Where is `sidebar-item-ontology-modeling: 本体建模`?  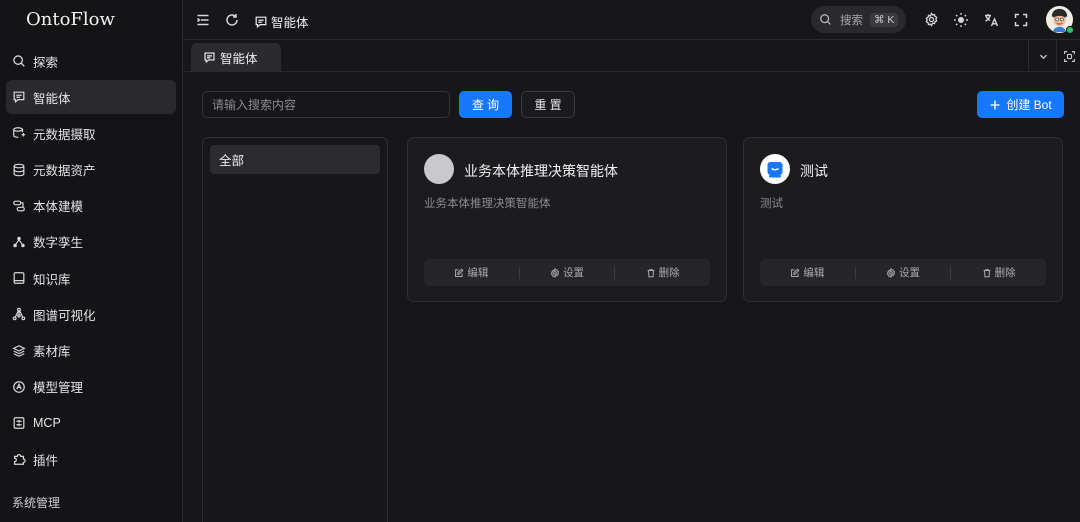 sidebar-item-ontology-modeling: 本体建模 is located at coordinates (91, 206).